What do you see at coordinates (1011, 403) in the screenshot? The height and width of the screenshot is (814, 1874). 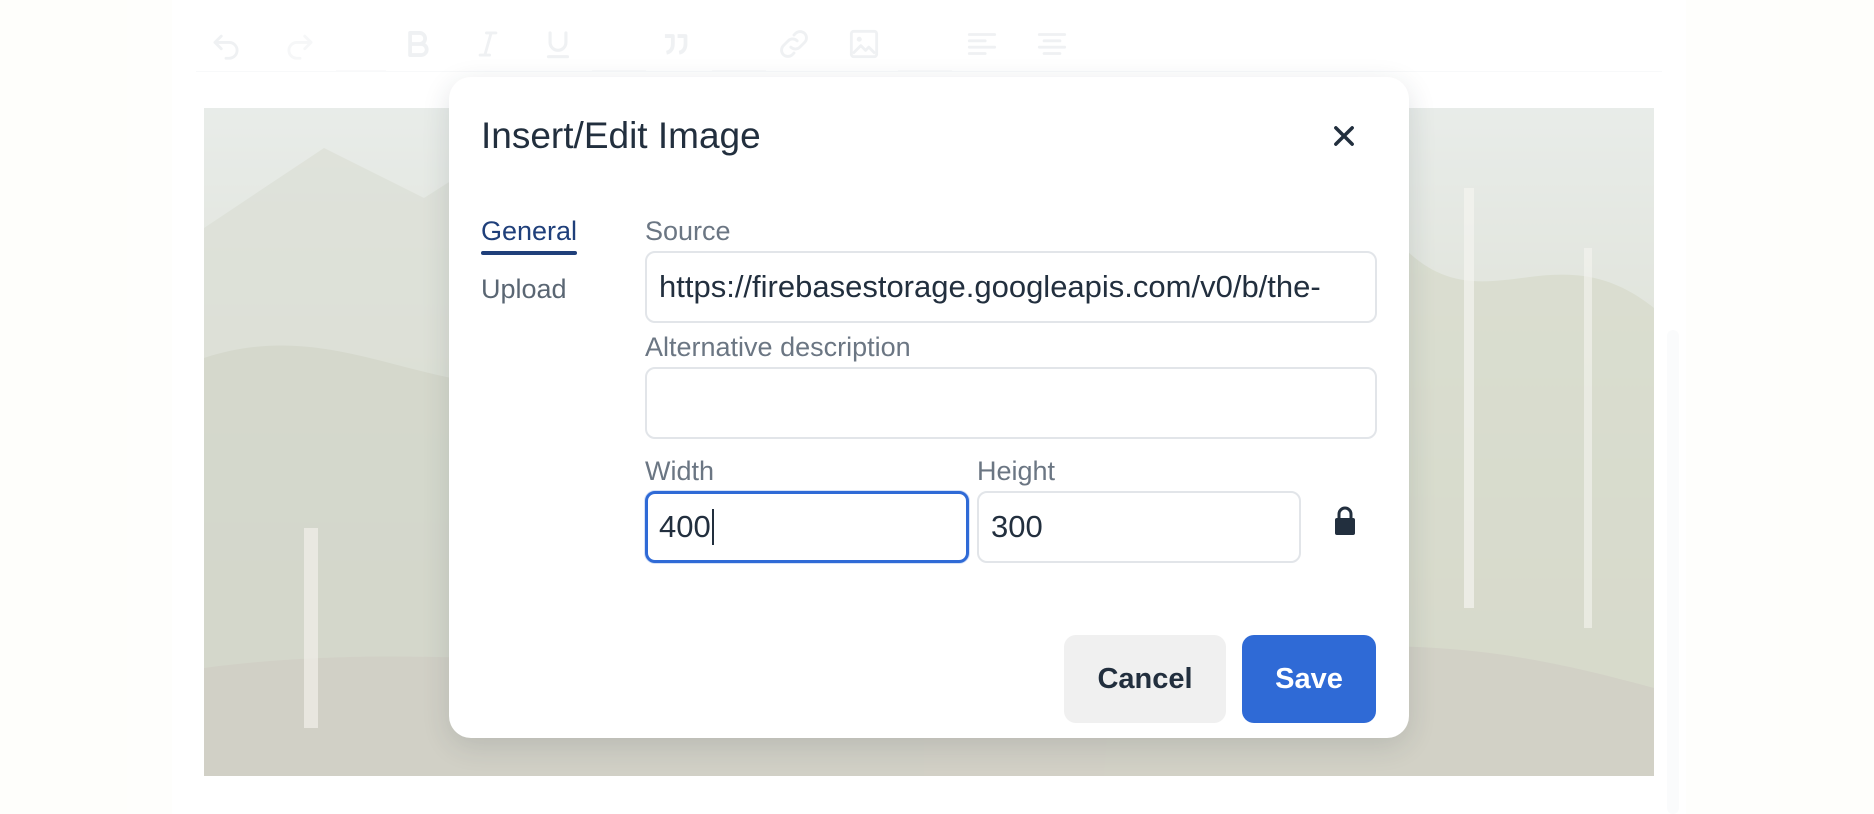 I see `alt-description-input` at bounding box center [1011, 403].